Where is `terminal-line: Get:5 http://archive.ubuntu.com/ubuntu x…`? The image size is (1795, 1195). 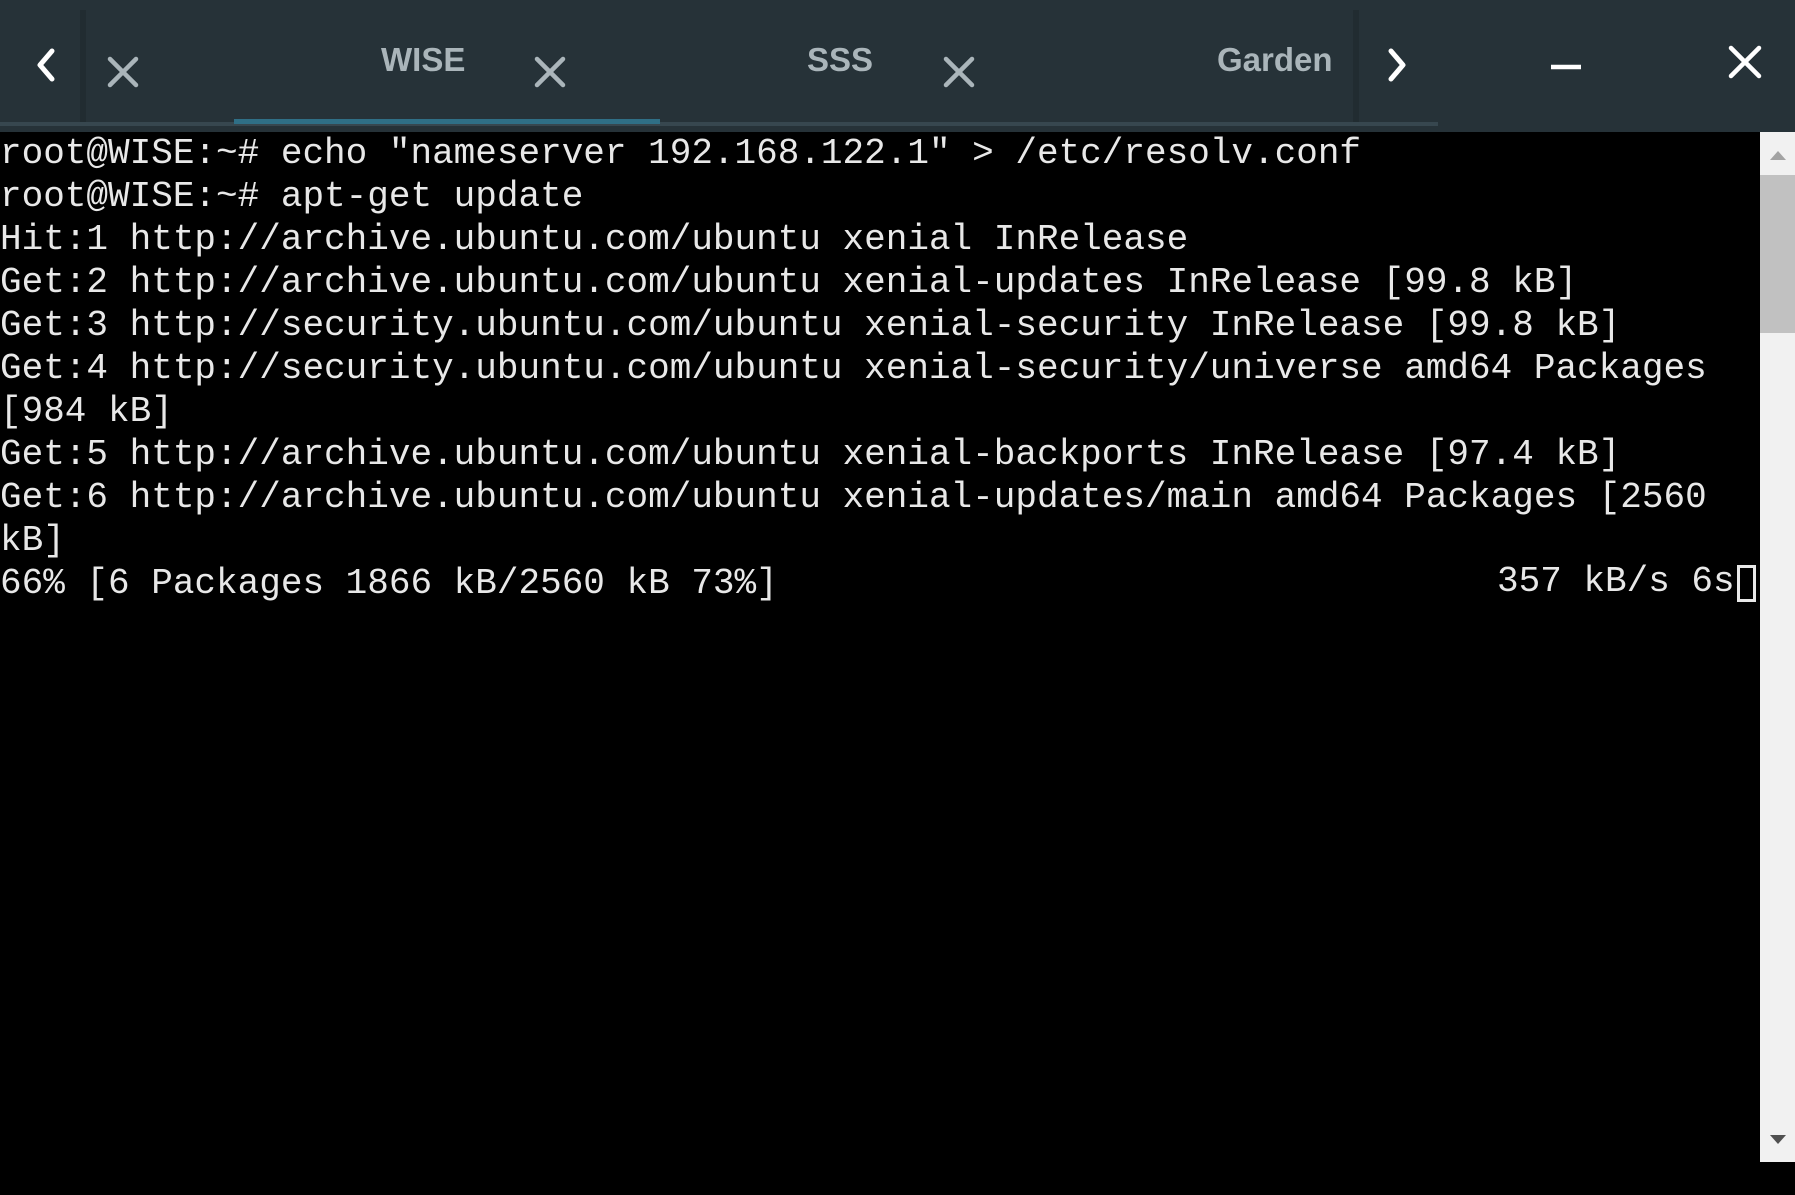
terminal-line: Get:5 http://archive.ubuntu.com/ubuntu x… is located at coordinates (810, 454).